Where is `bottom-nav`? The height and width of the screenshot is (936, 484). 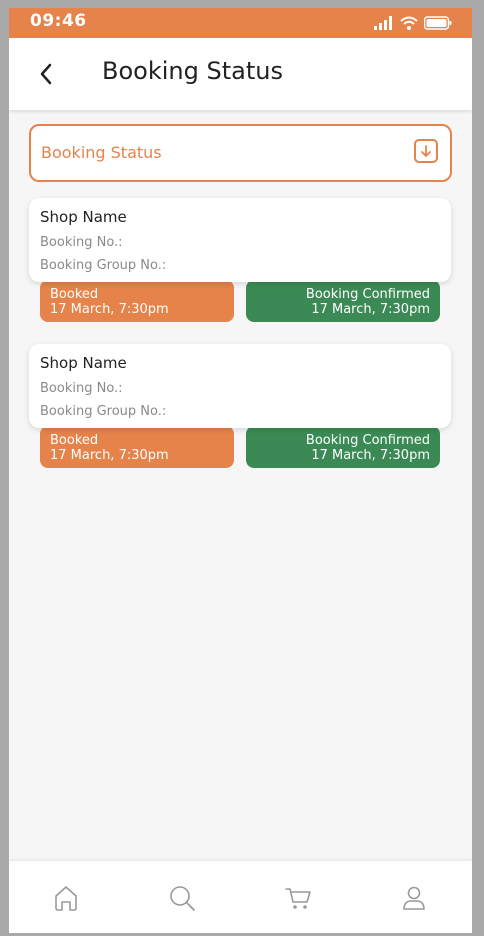
bottom-nav is located at coordinates (240, 897).